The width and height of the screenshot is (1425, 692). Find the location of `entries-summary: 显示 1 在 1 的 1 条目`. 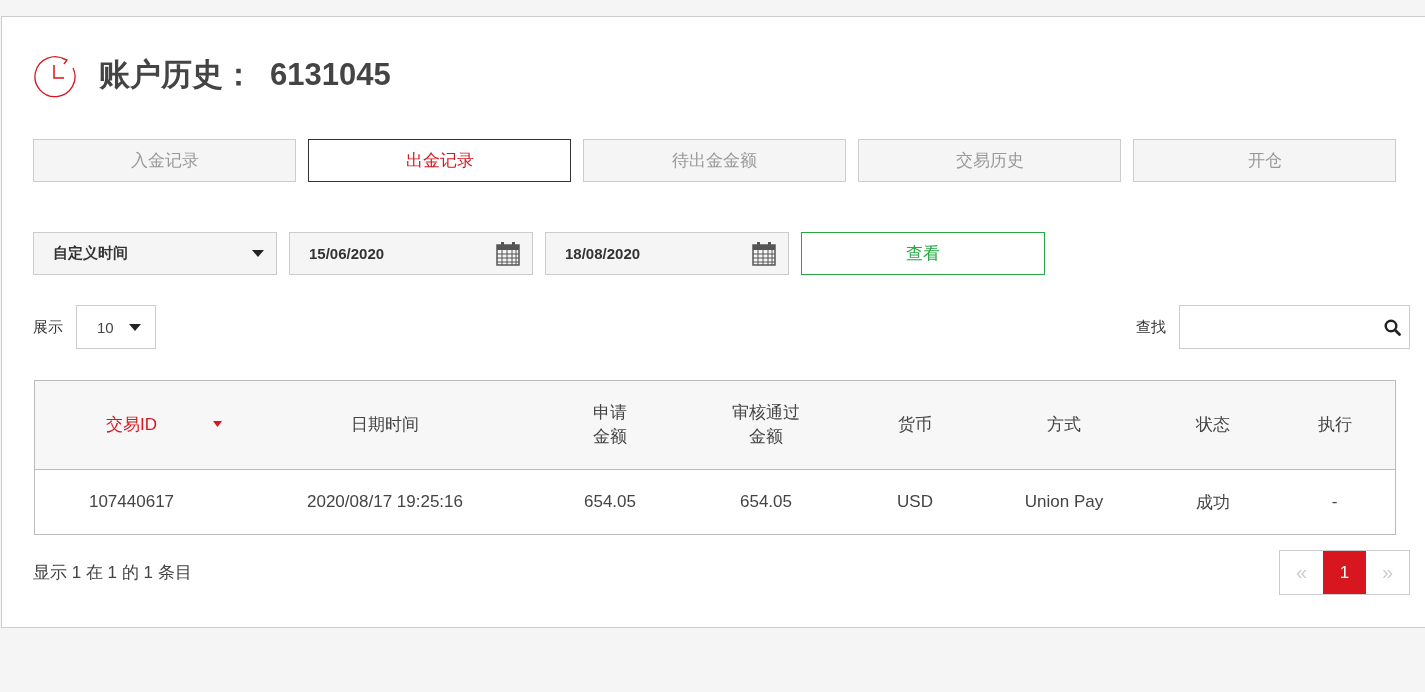

entries-summary: 显示 1 在 1 的 1 条目 is located at coordinates (112, 573).